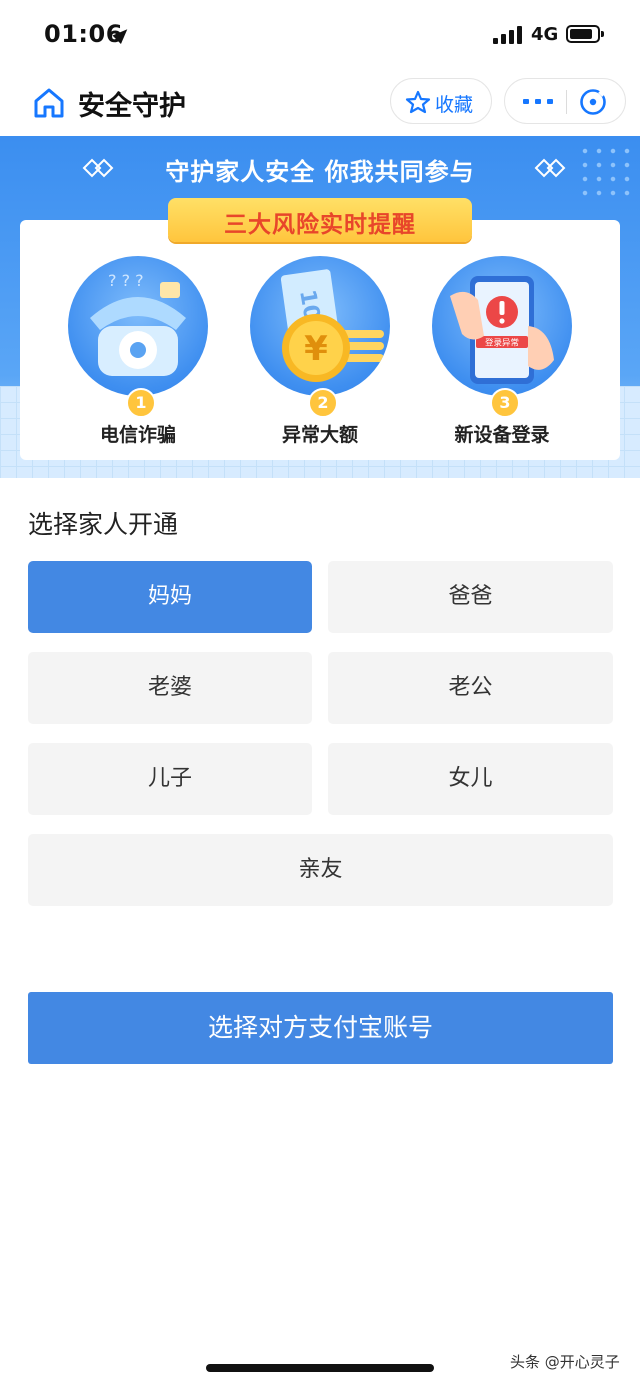 The height and width of the screenshot is (1385, 640). Describe the element at coordinates (550, 168) in the screenshot. I see `diamond-ornament-icon` at that location.